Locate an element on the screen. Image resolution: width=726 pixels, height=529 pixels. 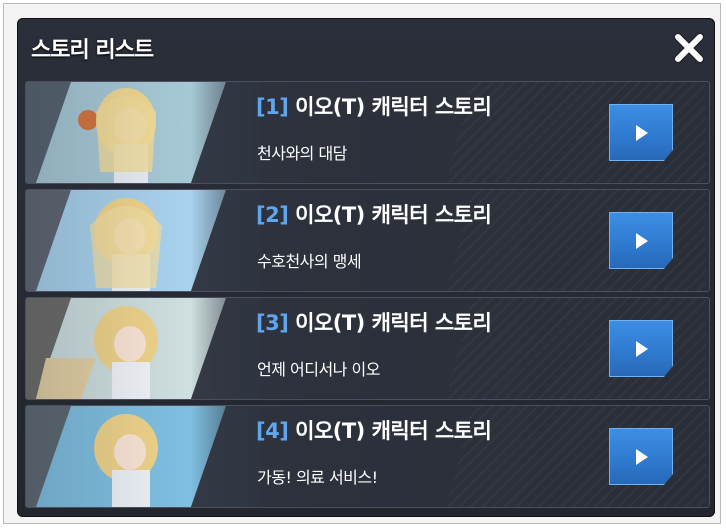
close-button is located at coordinates (689, 48).